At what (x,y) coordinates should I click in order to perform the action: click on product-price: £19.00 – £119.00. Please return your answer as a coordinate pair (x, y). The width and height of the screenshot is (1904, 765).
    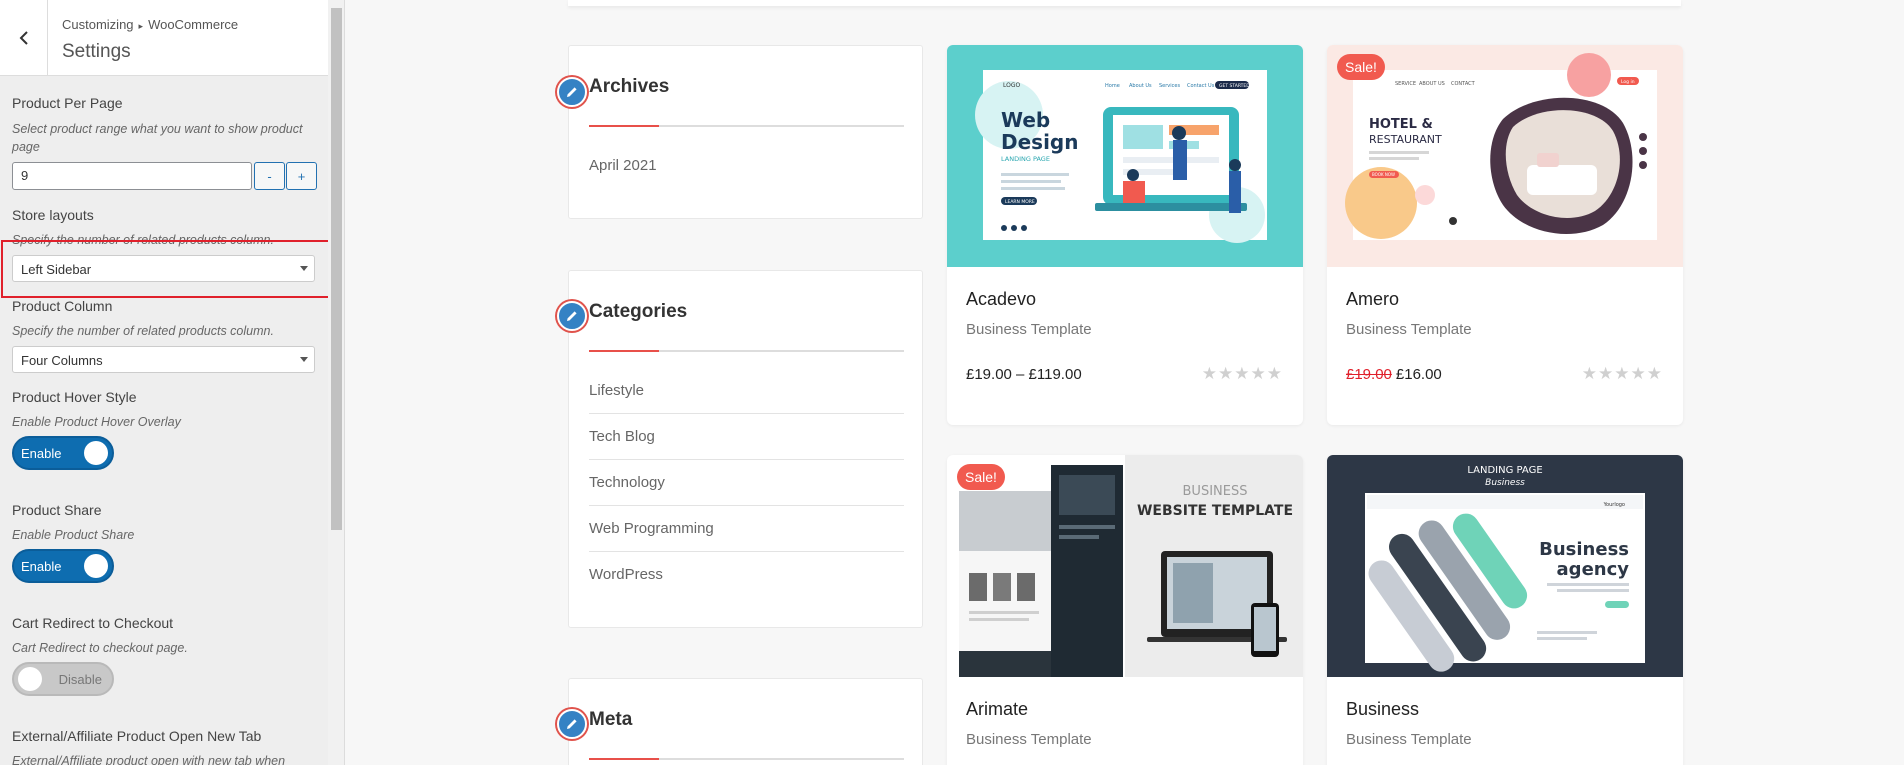
    Looking at the image, I should click on (1024, 374).